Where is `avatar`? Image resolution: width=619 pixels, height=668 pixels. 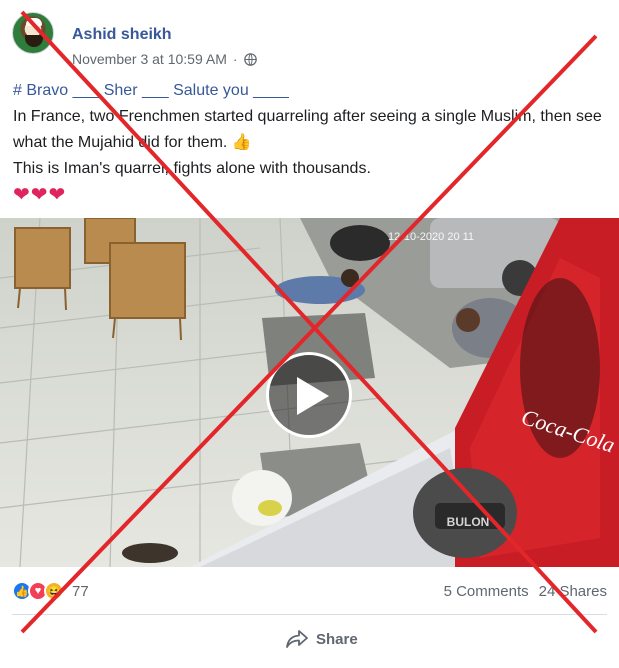 avatar is located at coordinates (33, 33).